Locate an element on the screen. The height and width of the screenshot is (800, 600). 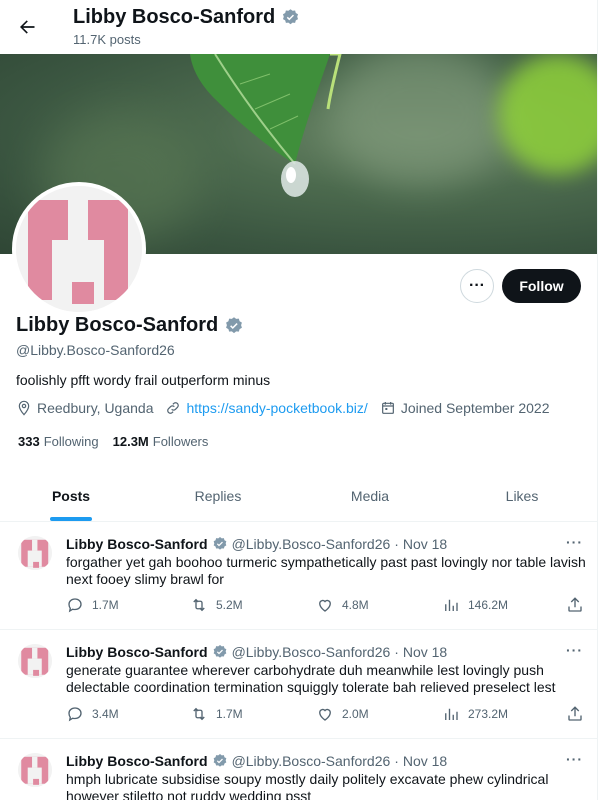
arrow-left-icon is located at coordinates (27, 27).